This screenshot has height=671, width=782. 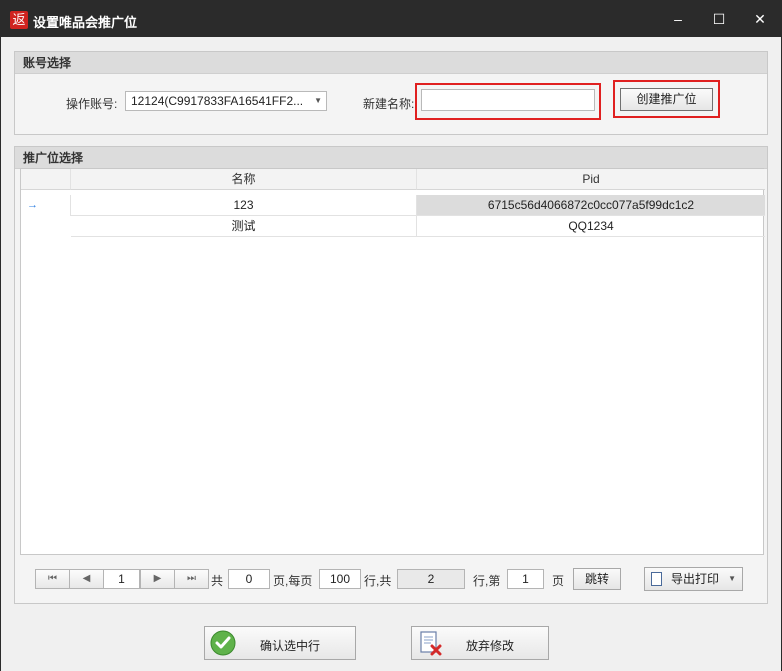 I want to click on export-print-label: 导出打印, so click(x=695, y=579).